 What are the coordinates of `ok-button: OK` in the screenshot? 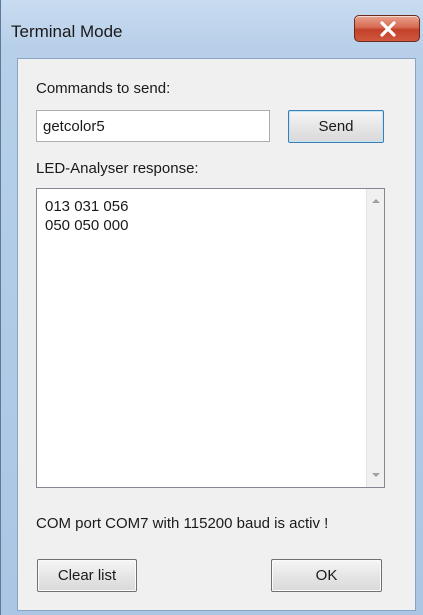 It's located at (326, 575).